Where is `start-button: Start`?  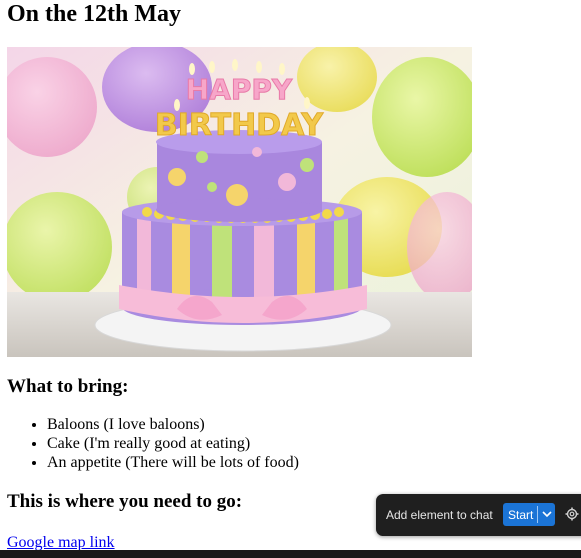 start-button: Start is located at coordinates (529, 514).